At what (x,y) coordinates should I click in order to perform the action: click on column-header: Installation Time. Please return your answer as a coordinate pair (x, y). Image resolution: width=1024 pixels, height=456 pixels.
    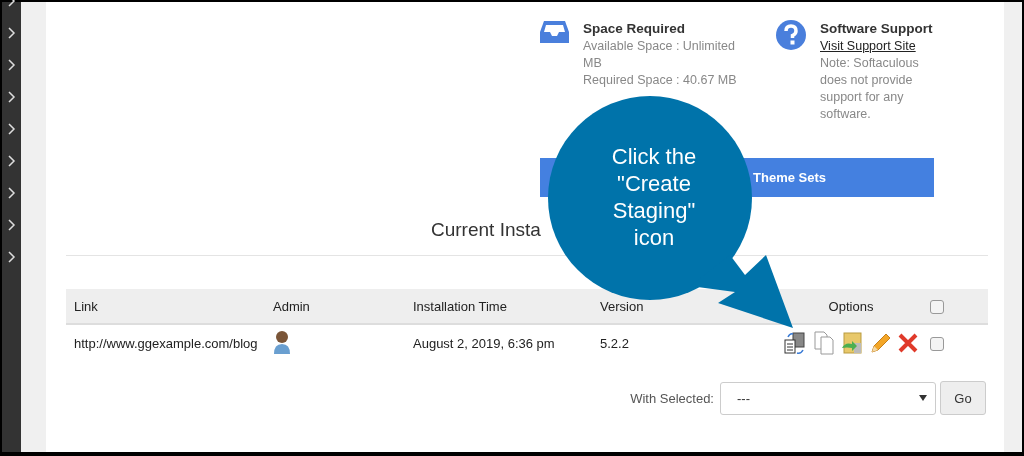
    Looking at the image, I should click on (460, 306).